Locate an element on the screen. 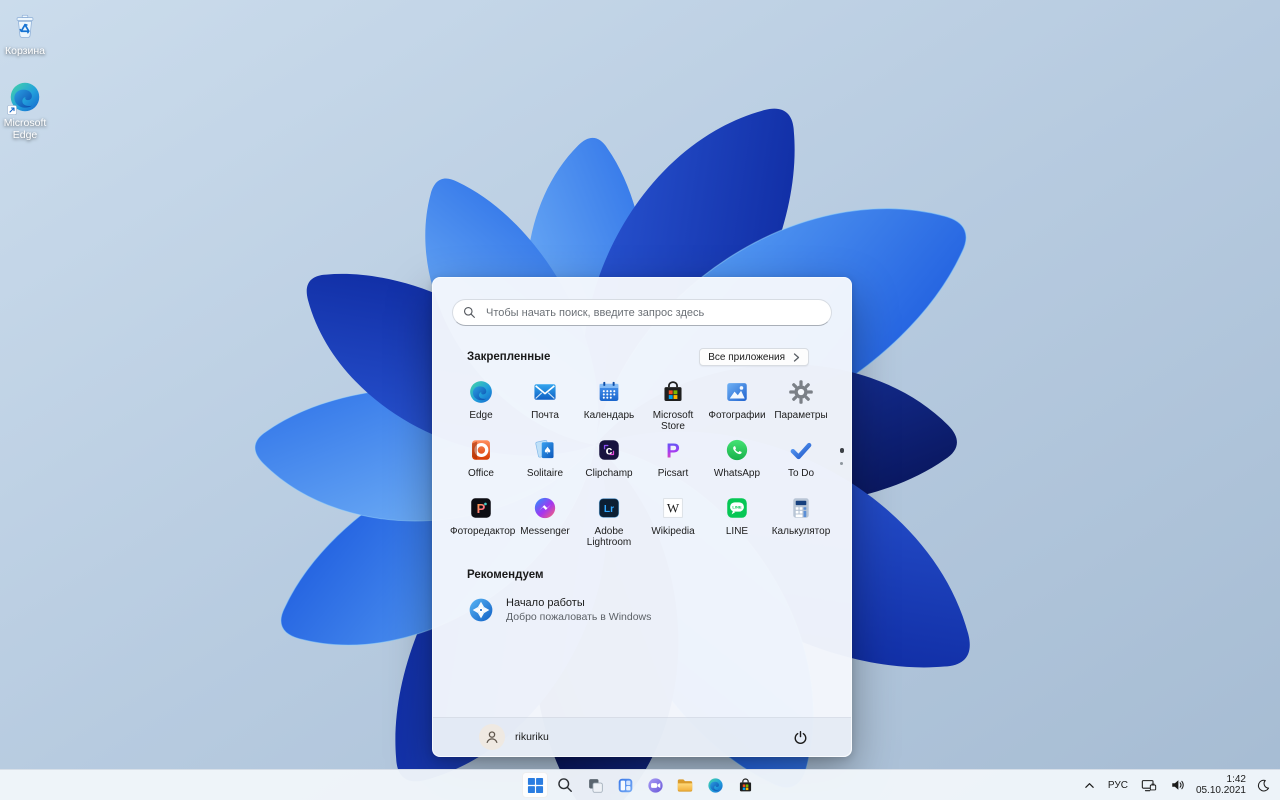 Image resolution: width=1280 pixels, height=800 pixels. user-avatar-icon is located at coordinates (492, 737).